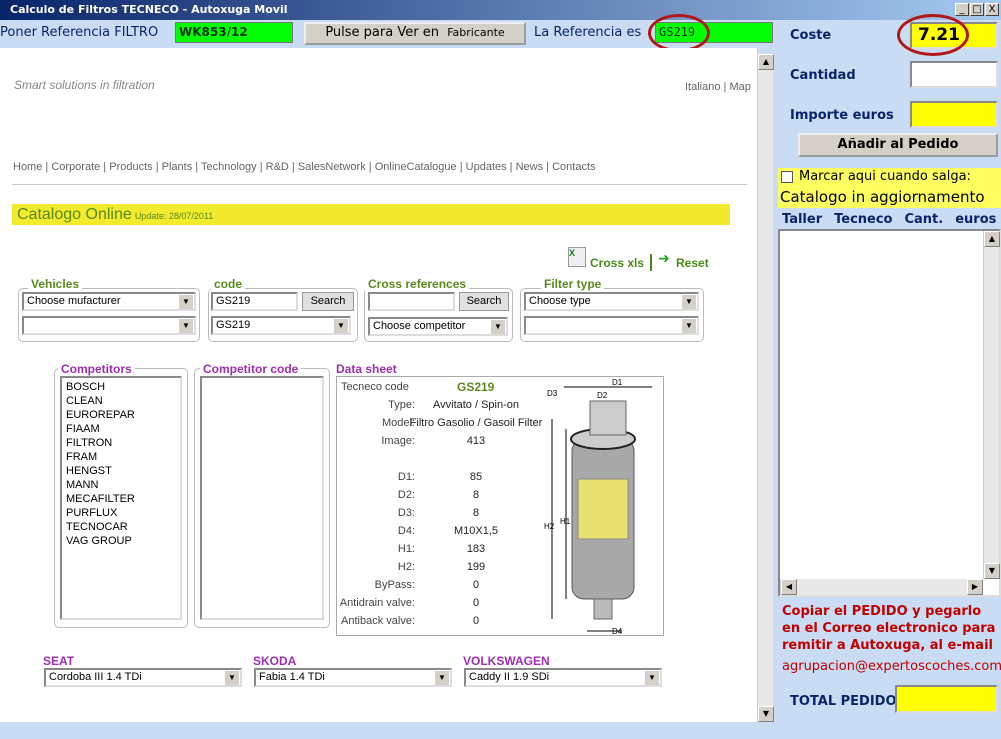 This screenshot has width=1001, height=739. I want to click on lang-links: Italiano | Map, so click(718, 87).